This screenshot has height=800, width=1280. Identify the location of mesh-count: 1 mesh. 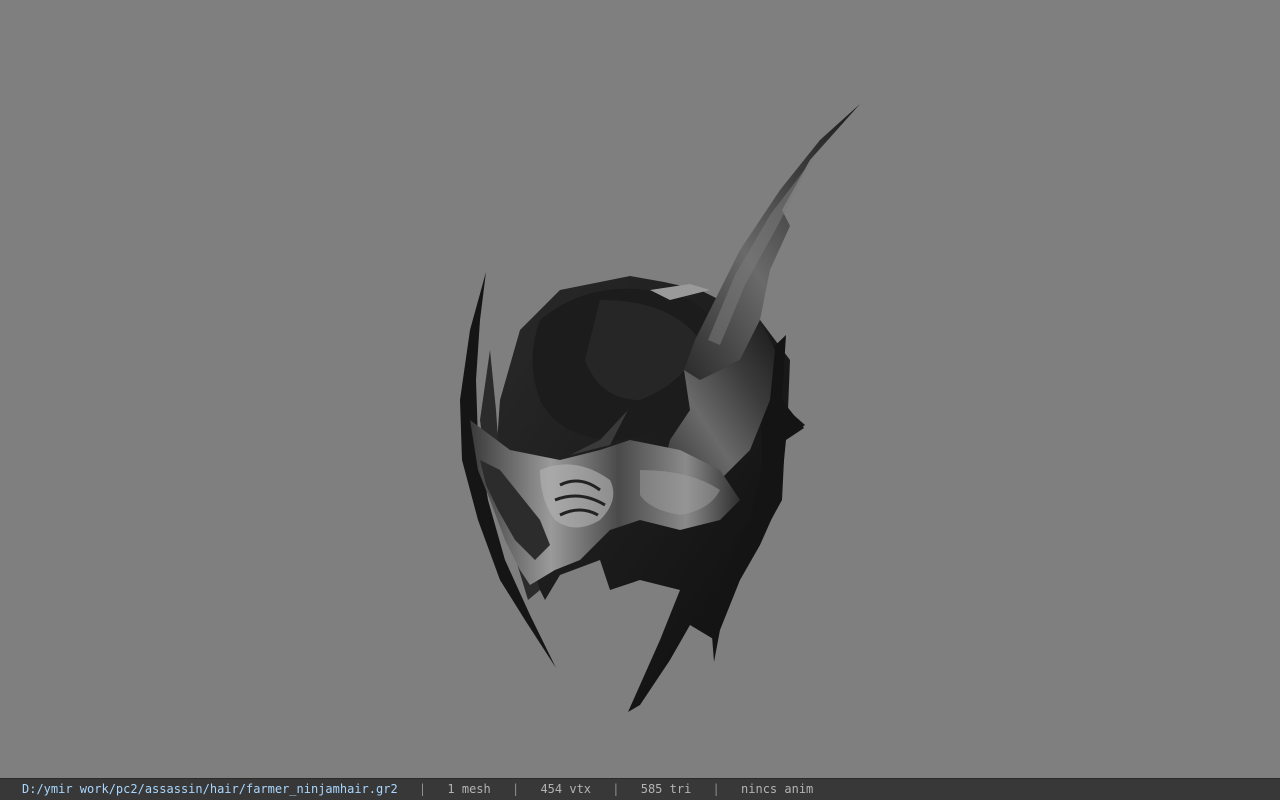
(469, 789).